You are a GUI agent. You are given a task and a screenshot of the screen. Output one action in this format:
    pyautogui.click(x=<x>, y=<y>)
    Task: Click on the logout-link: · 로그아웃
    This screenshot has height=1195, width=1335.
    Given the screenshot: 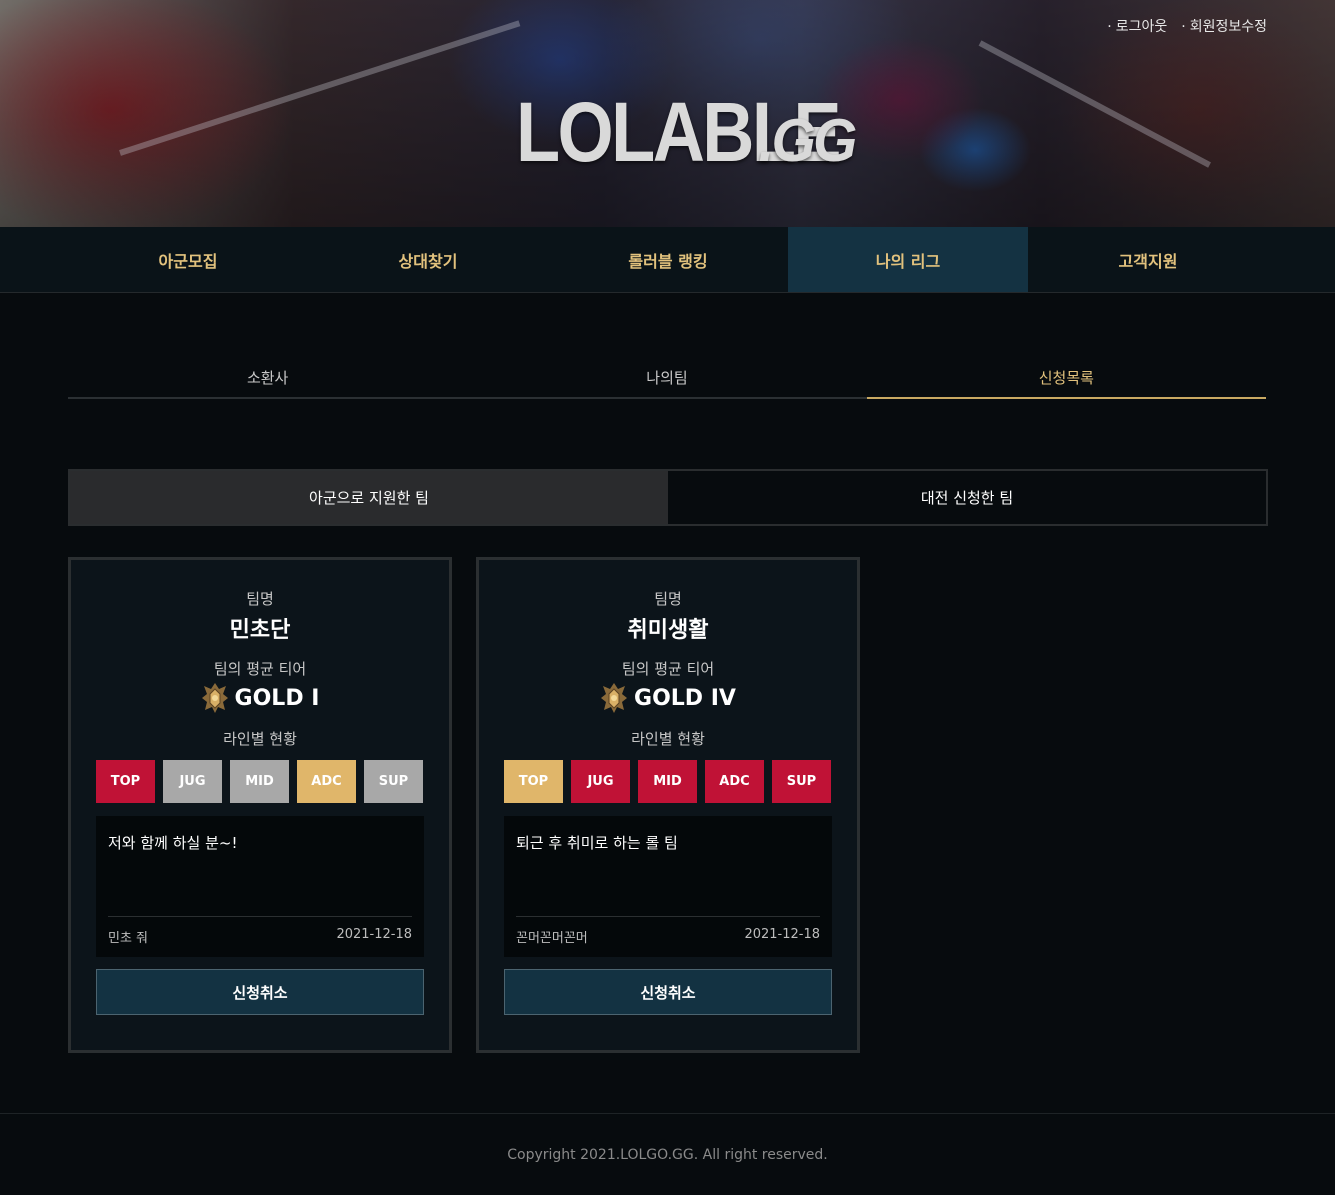 What is the action you would take?
    pyautogui.click(x=1137, y=26)
    